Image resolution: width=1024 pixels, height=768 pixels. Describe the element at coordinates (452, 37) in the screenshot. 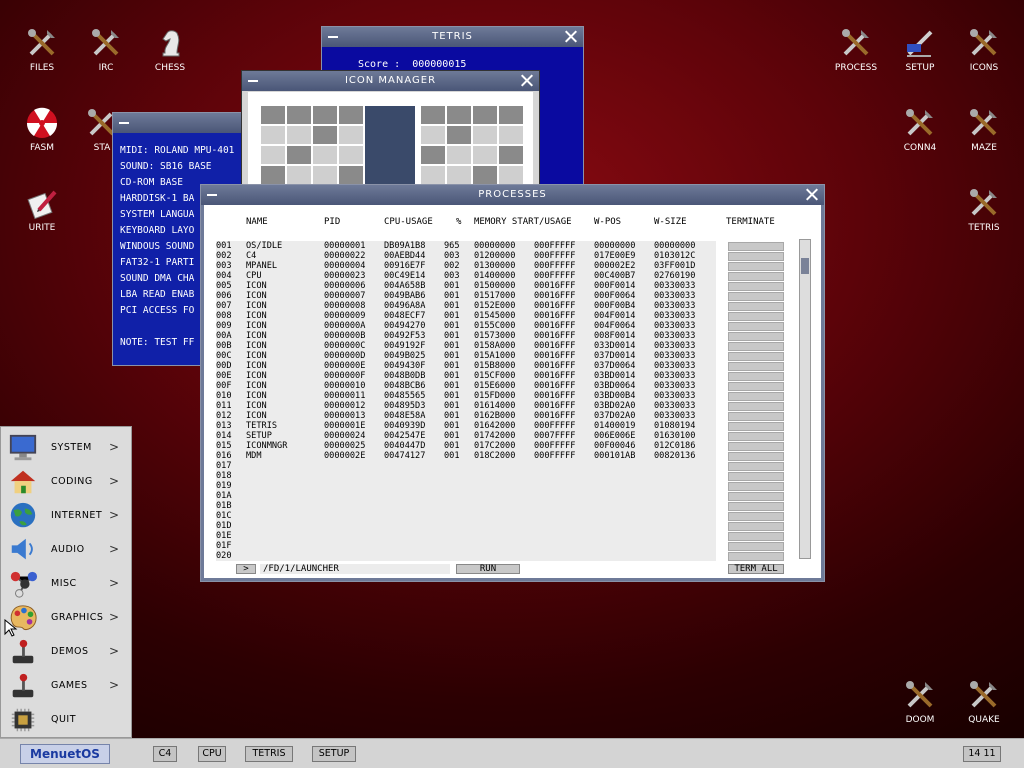

I see `tetris-window-titlebar: TETRIS` at that location.